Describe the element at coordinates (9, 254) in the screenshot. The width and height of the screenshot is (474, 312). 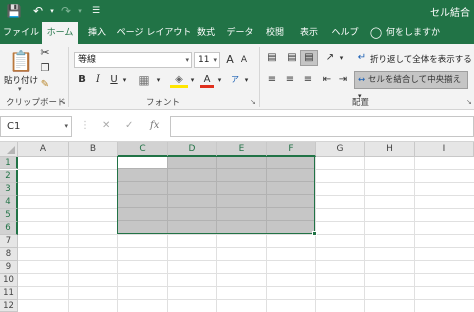
I see `row-header-8: 8` at that location.